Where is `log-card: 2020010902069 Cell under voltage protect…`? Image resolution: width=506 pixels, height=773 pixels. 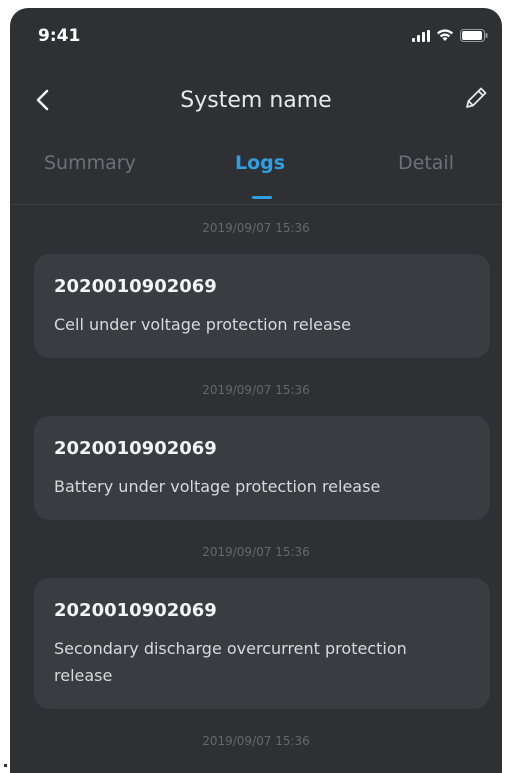
log-card: 2020010902069 Cell under voltage protect… is located at coordinates (262, 306).